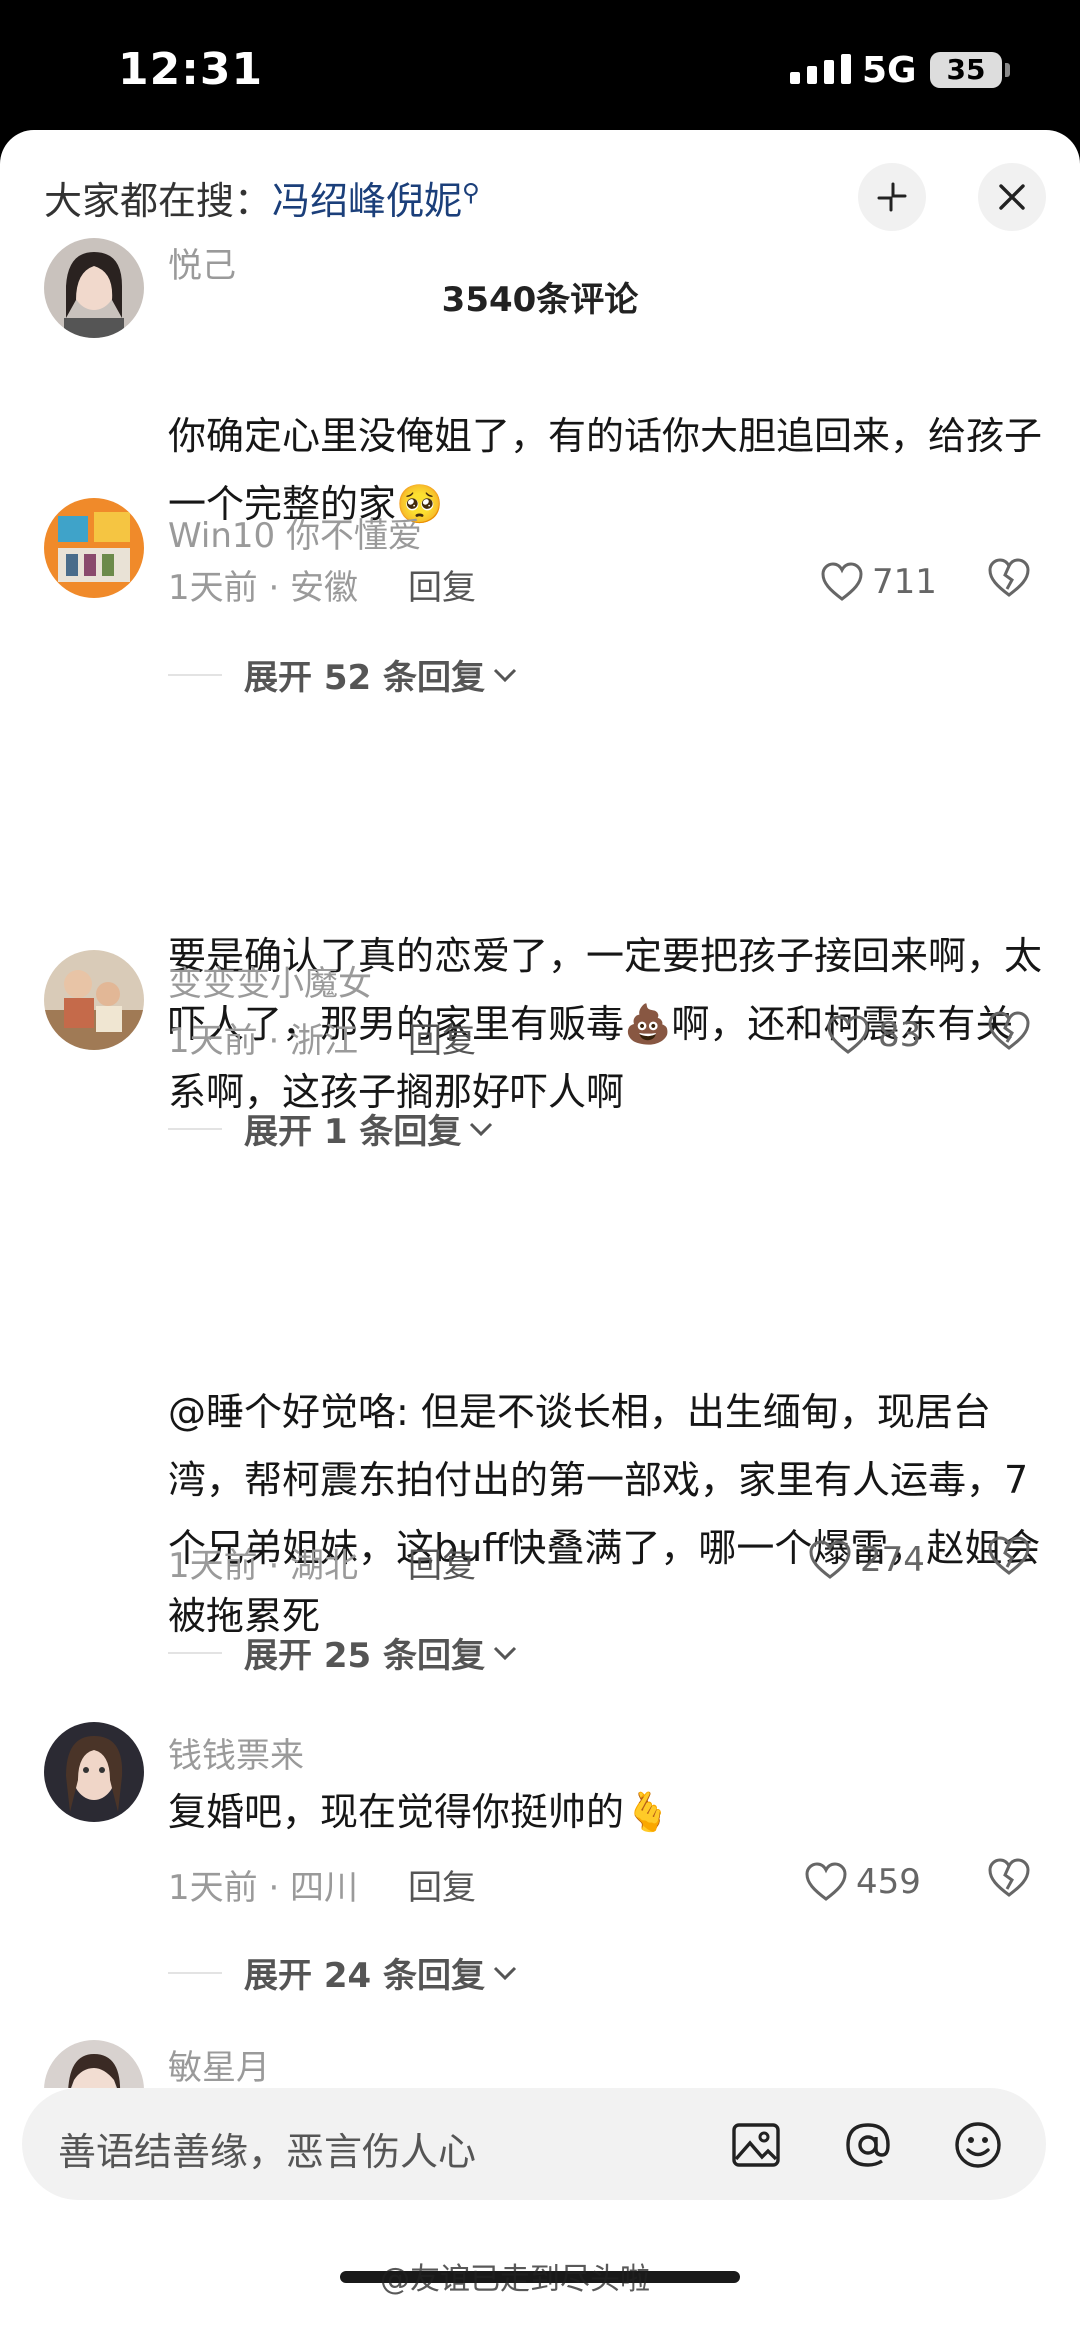 This screenshot has width=1080, height=2337. I want to click on expand-replies-button: 展开 24 条回复, so click(343, 1972).